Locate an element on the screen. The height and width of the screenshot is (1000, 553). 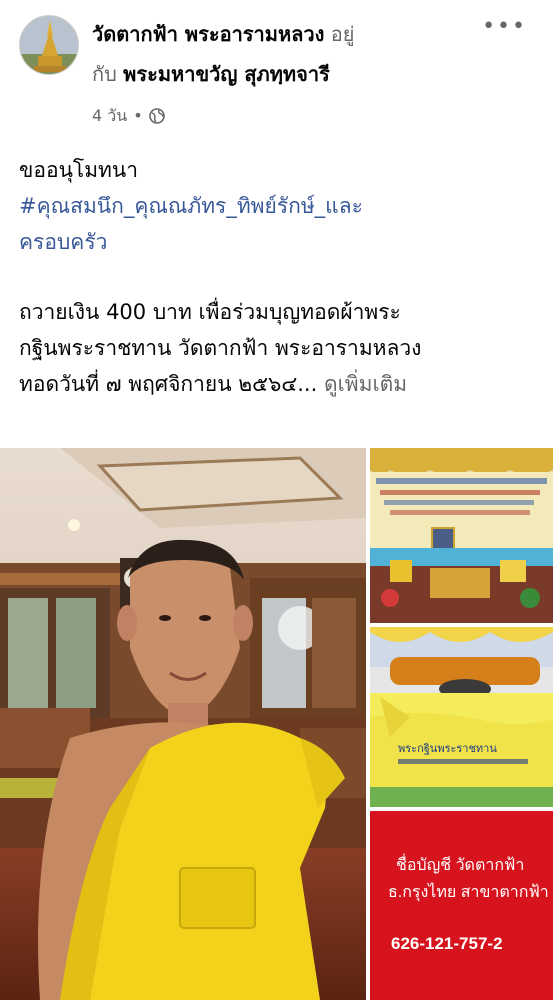
page-name-link: วัดตากฟ้า พระอารามหลวง is located at coordinates (208, 34).